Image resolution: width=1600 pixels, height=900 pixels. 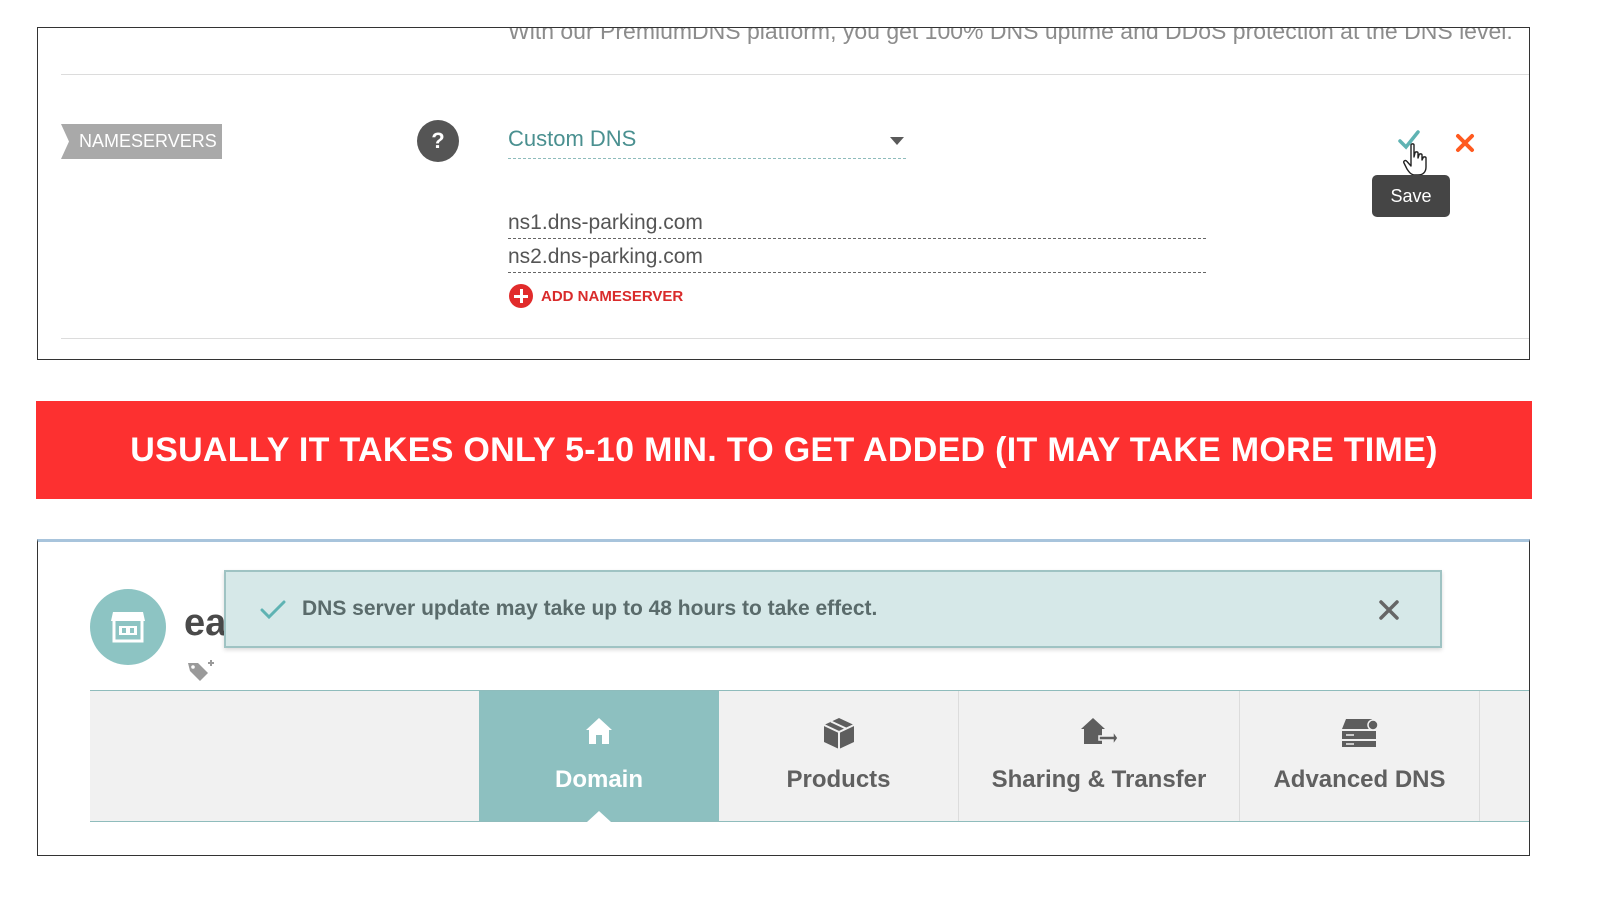 What do you see at coordinates (1099, 756) in the screenshot?
I see `tab-sharing-transfer: Sharing & Transfer` at bounding box center [1099, 756].